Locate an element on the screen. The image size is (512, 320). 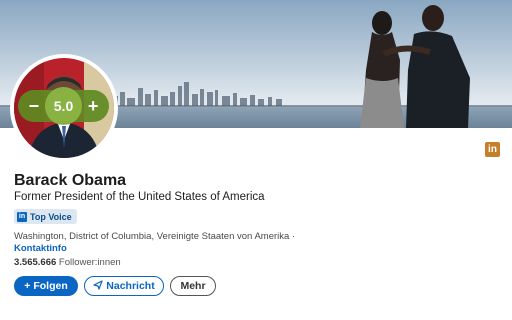
plus-icon: + is located at coordinates (27, 286).